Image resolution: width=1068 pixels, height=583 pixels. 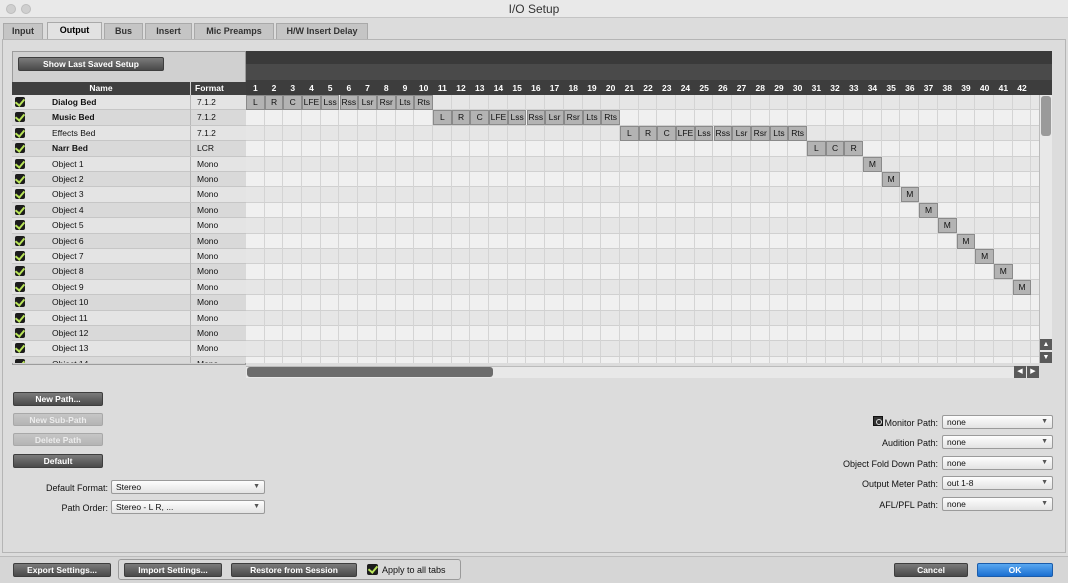 I want to click on path-name: Object 6, so click(x=68, y=241).